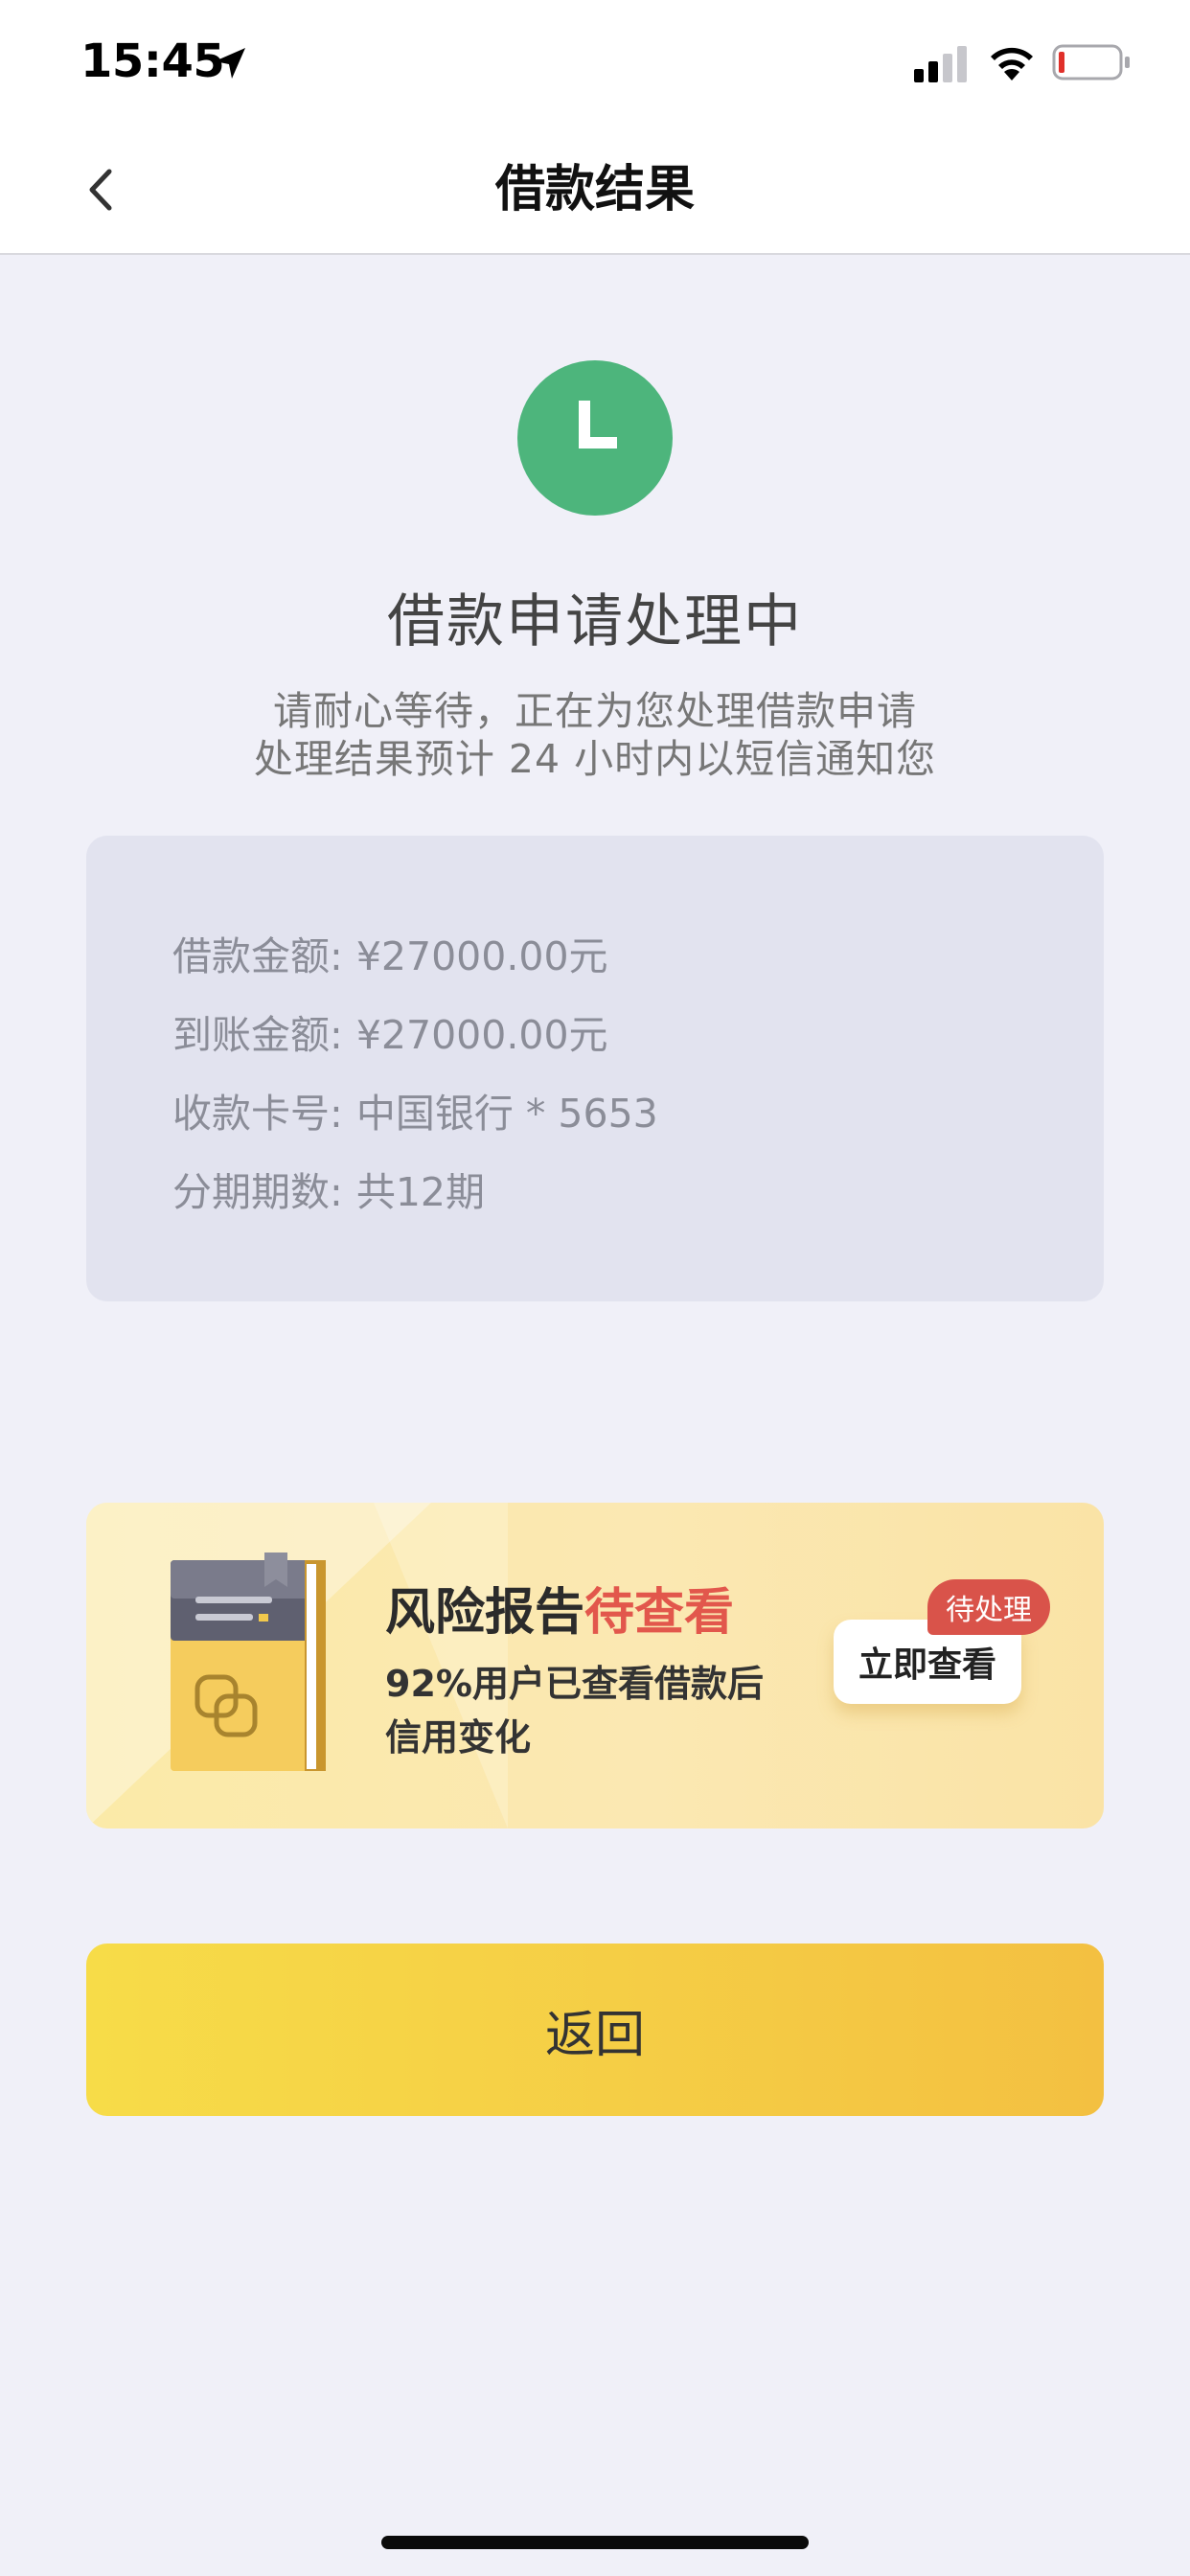 This screenshot has height=2576, width=1190. I want to click on chevron-left-icon, so click(101, 190).